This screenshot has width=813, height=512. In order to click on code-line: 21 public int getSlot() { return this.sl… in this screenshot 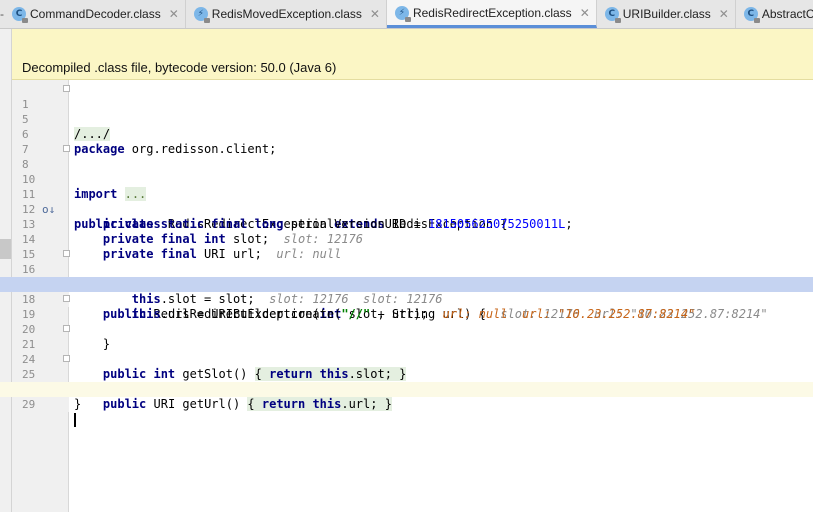, I will do `click(406, 351)`.